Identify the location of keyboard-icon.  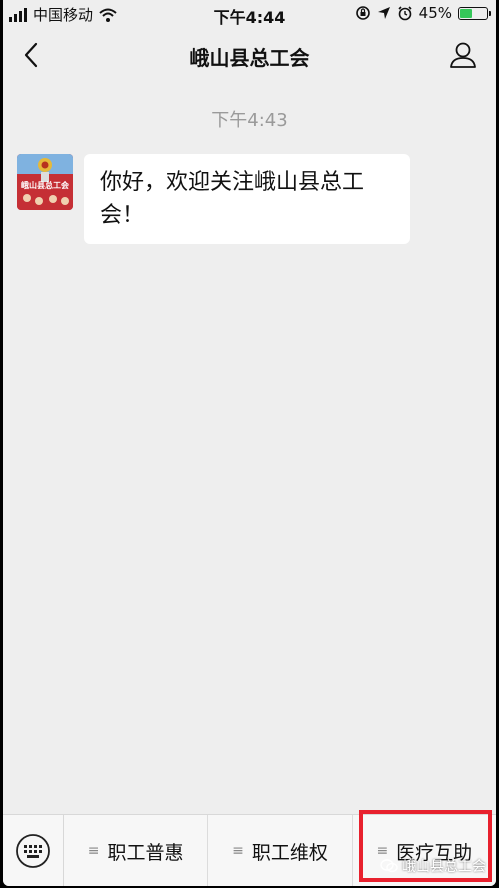
(33, 851).